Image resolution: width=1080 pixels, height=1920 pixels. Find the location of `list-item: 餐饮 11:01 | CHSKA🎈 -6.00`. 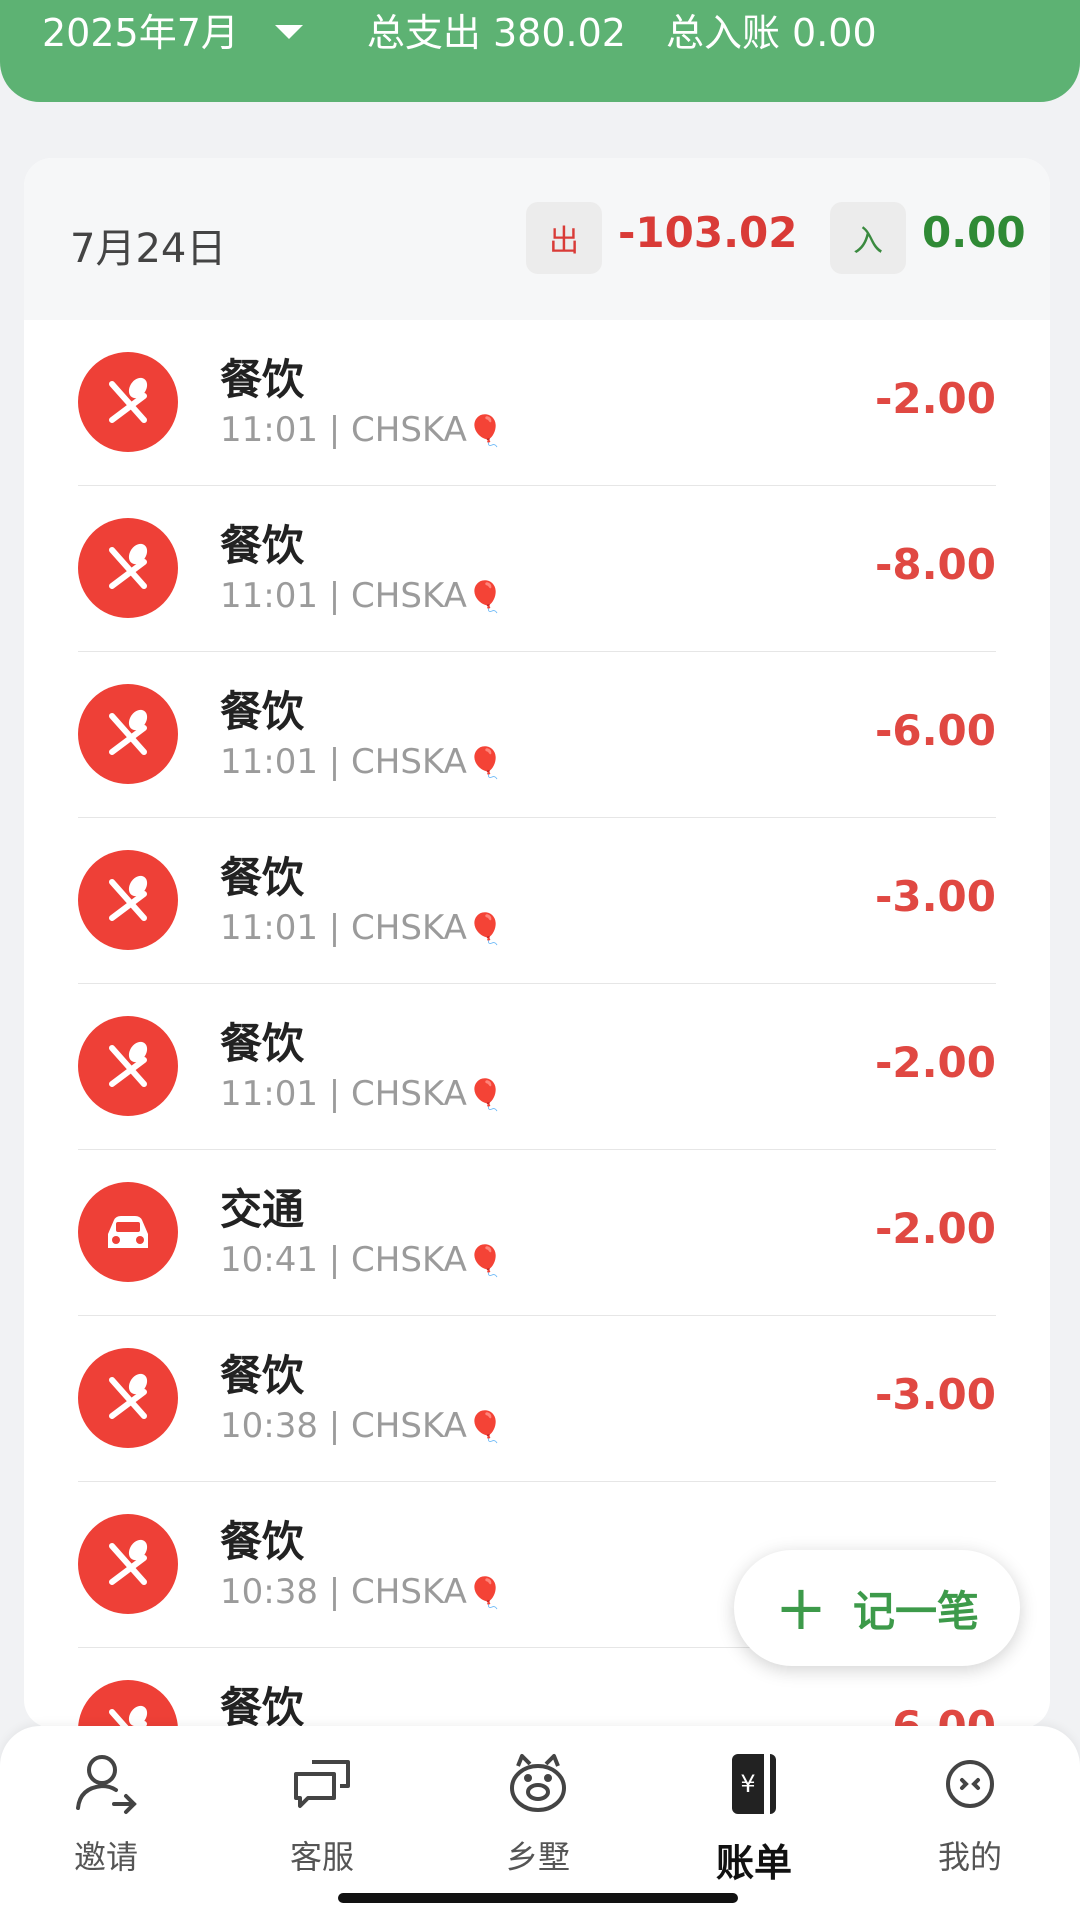

list-item: 餐饮 11:01 | CHSKA🎈 -6.00 is located at coordinates (537, 735).